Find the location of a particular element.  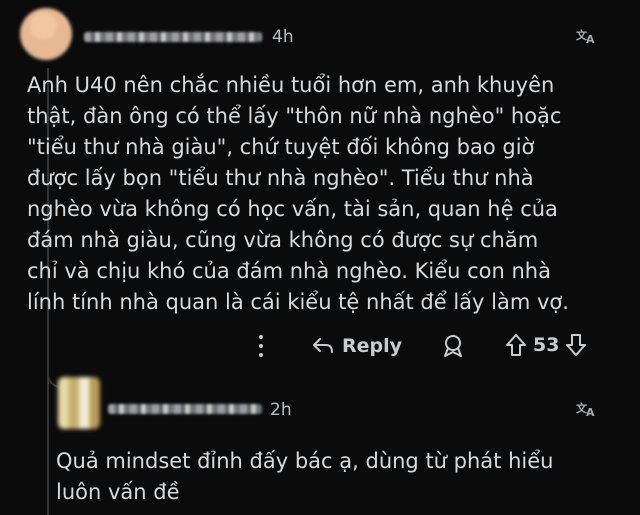

upvote-icon is located at coordinates (516, 345).